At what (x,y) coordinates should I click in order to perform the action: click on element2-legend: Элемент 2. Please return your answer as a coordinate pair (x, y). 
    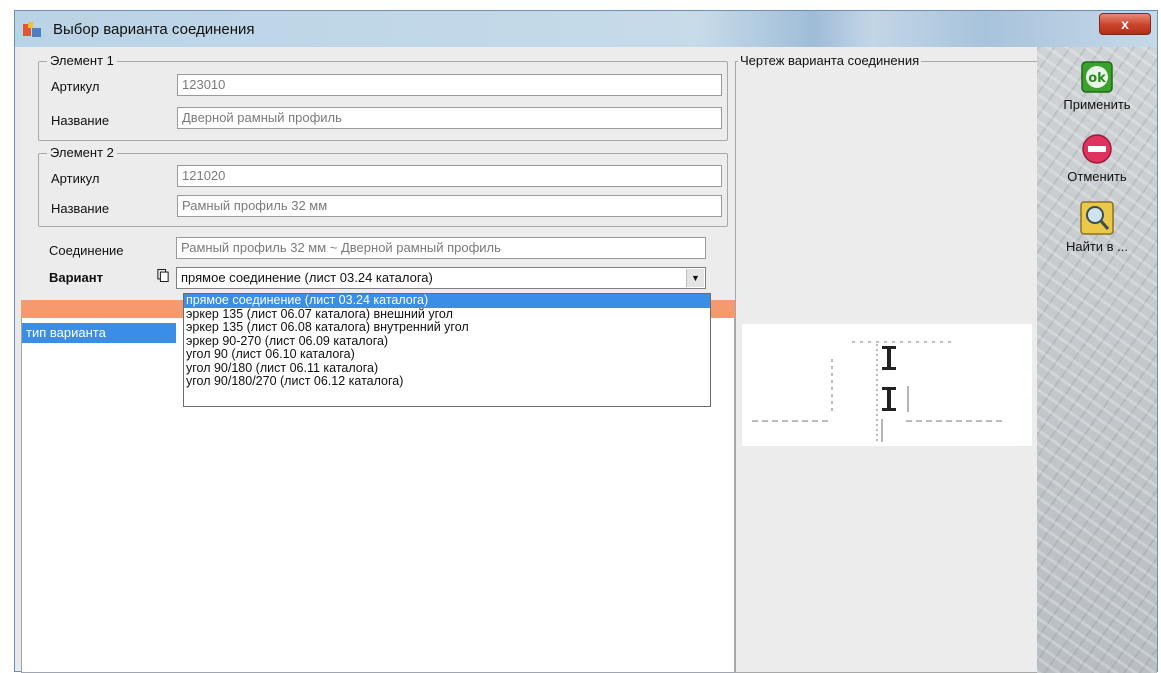
    Looking at the image, I should click on (82, 152).